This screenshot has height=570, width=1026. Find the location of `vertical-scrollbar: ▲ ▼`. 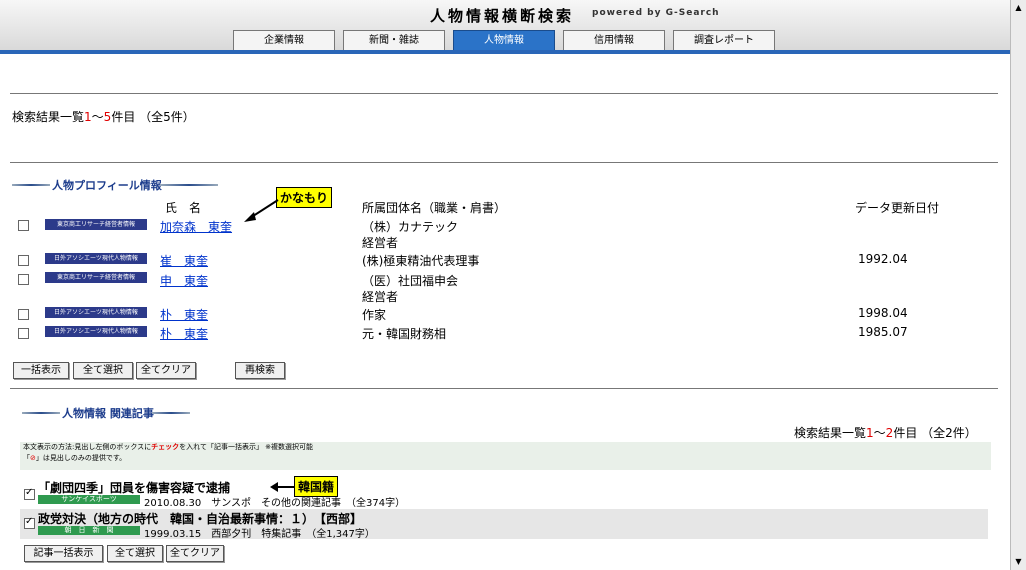

vertical-scrollbar: ▲ ▼ is located at coordinates (1018, 285).